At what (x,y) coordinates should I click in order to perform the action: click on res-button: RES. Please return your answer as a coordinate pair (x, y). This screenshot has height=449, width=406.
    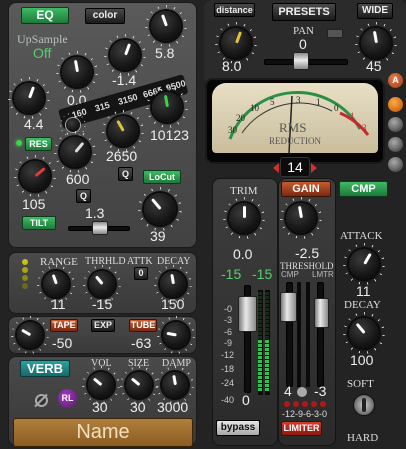
    Looking at the image, I should click on (38, 144).